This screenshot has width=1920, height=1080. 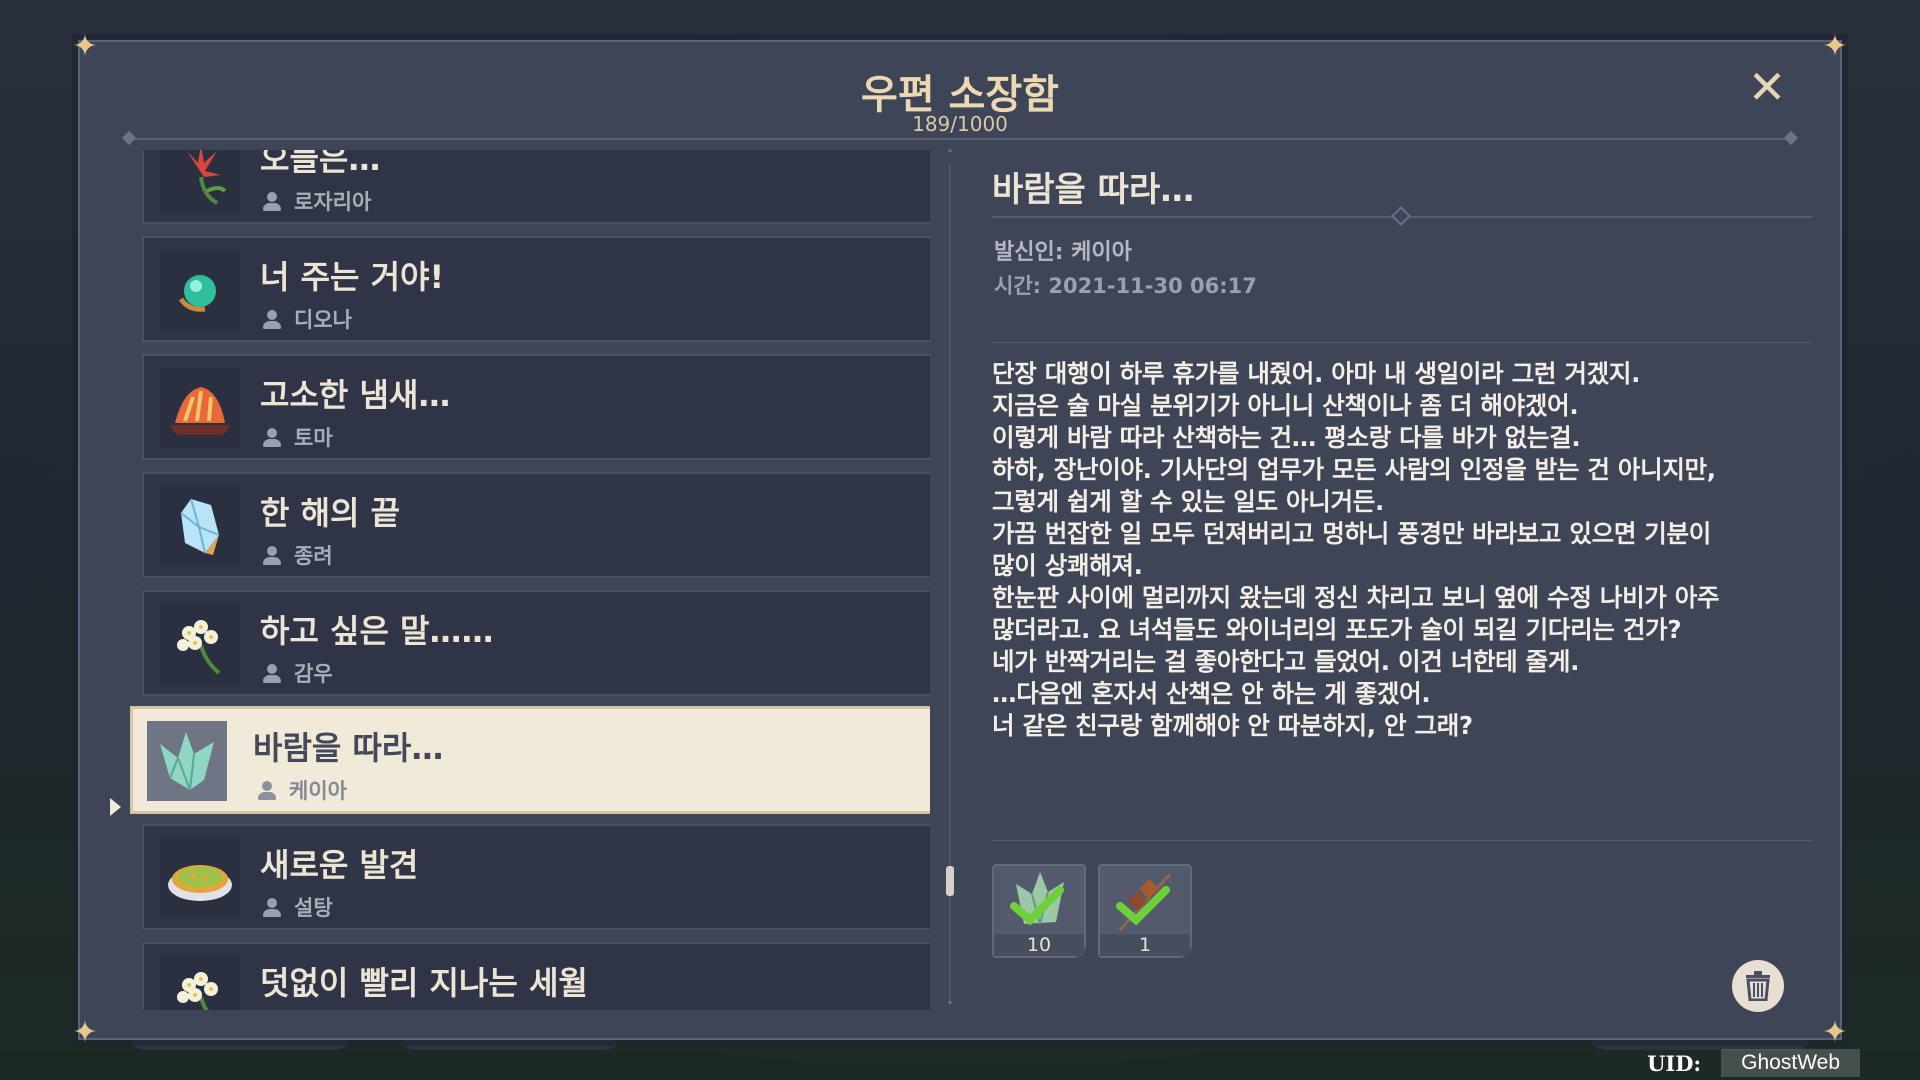 What do you see at coordinates (333, 202) in the screenshot?
I see `mail-sender: 로자리아` at bounding box center [333, 202].